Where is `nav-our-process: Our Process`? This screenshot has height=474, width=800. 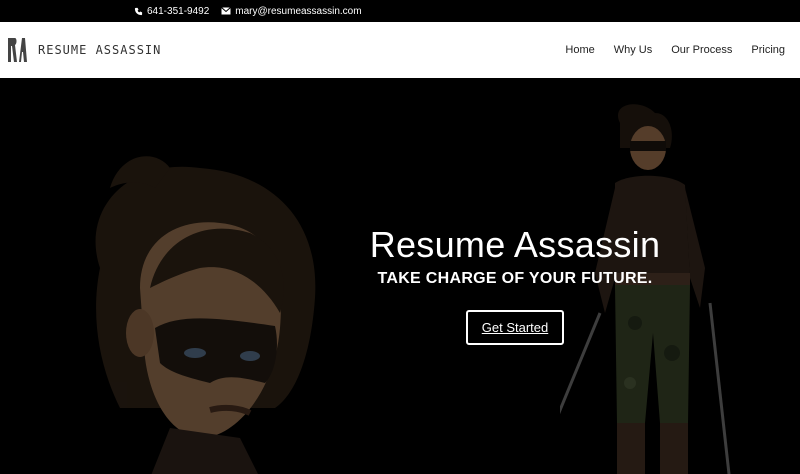 nav-our-process: Our Process is located at coordinates (701, 50).